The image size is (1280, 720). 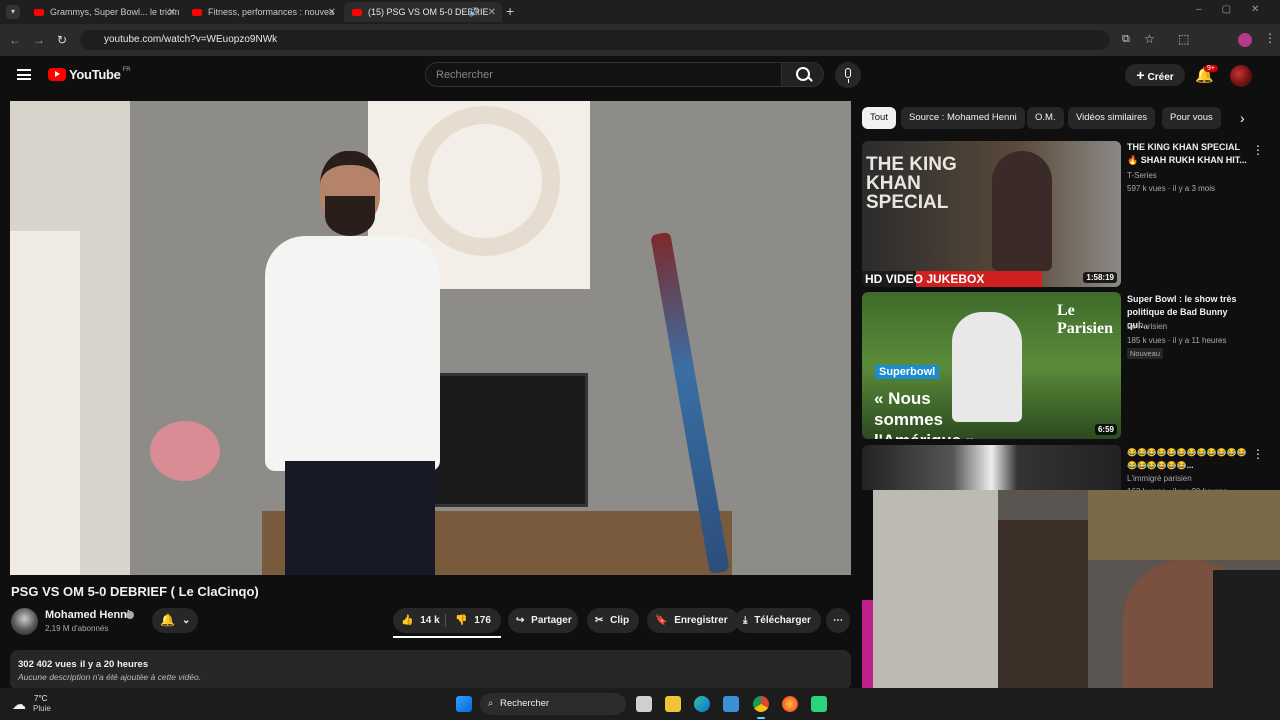 I want to click on bell-icon: 🔔, so click(x=167, y=620).